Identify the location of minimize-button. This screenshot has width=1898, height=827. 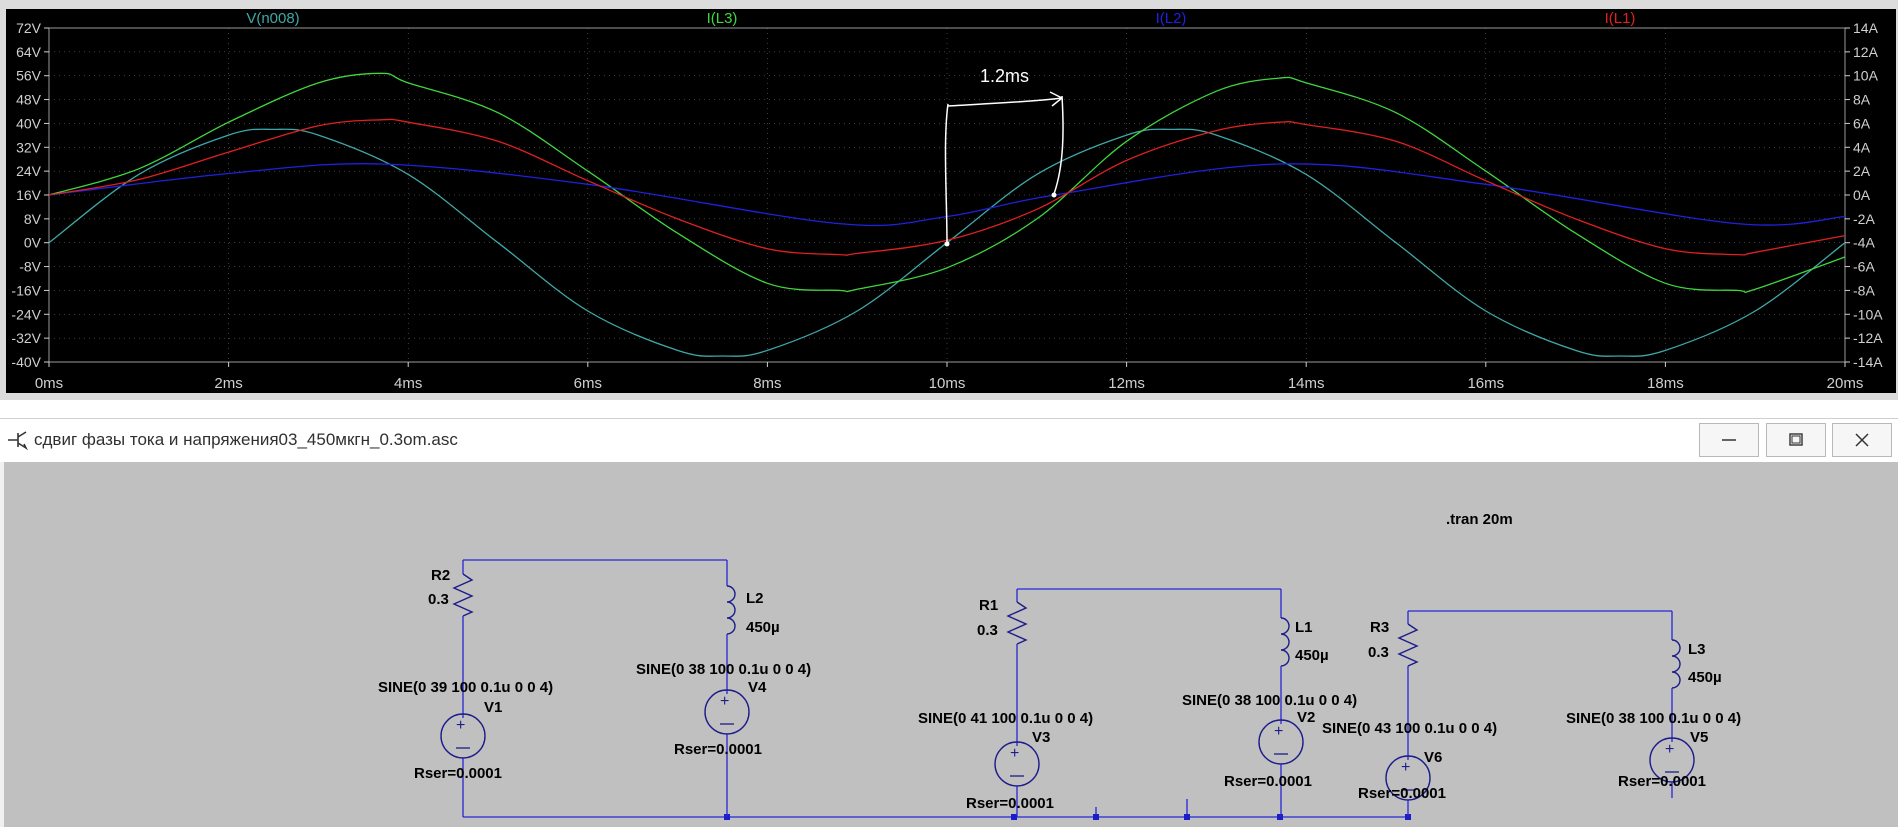
(1729, 440).